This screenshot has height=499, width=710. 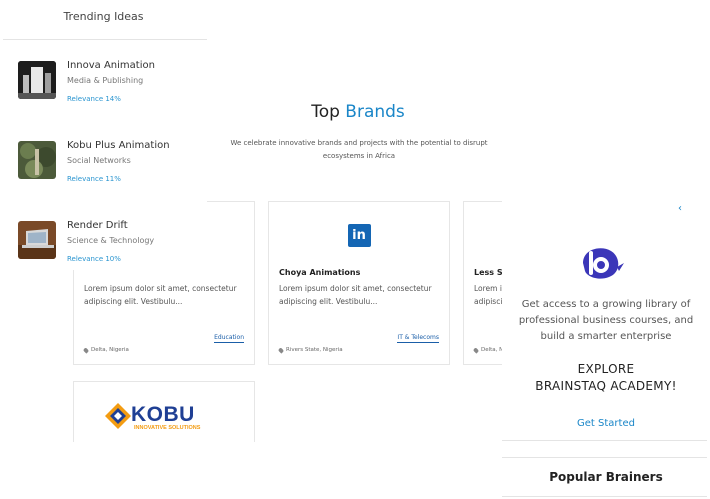 What do you see at coordinates (680, 208) in the screenshot?
I see `close-icon: ‹` at bounding box center [680, 208].